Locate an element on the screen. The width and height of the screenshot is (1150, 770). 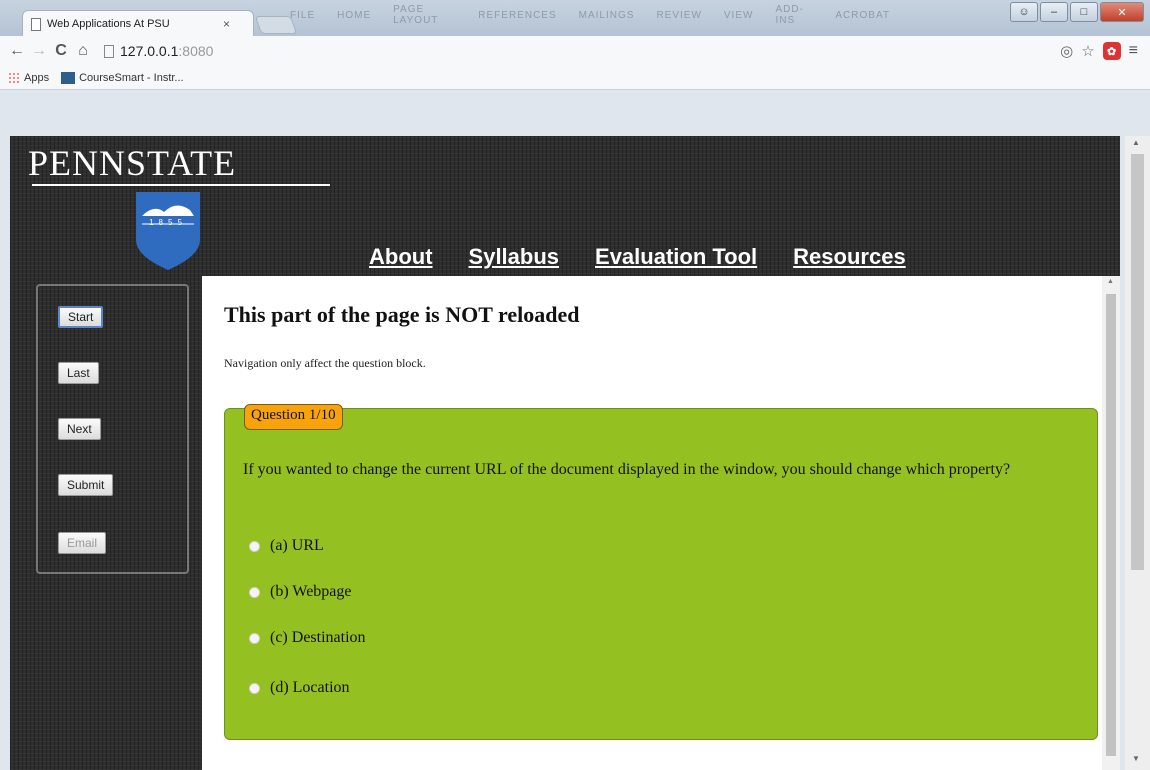
content-scrollbar: ▲ is located at coordinates (1111, 523).